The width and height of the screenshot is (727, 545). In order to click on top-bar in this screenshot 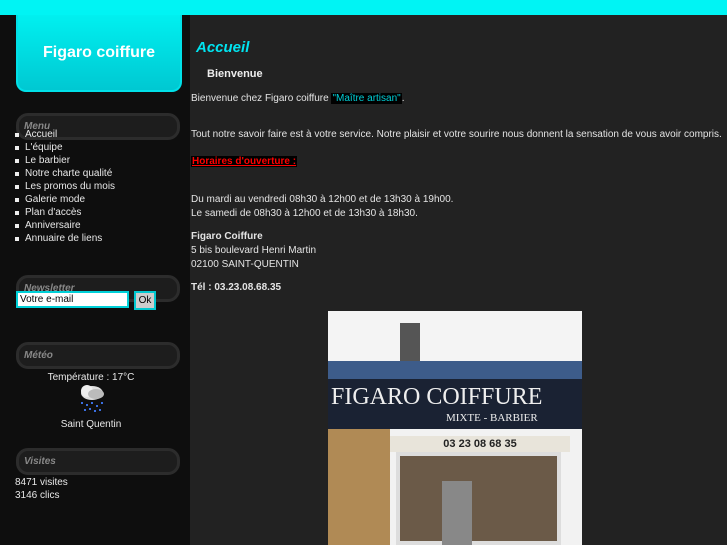, I will do `click(363, 7)`.